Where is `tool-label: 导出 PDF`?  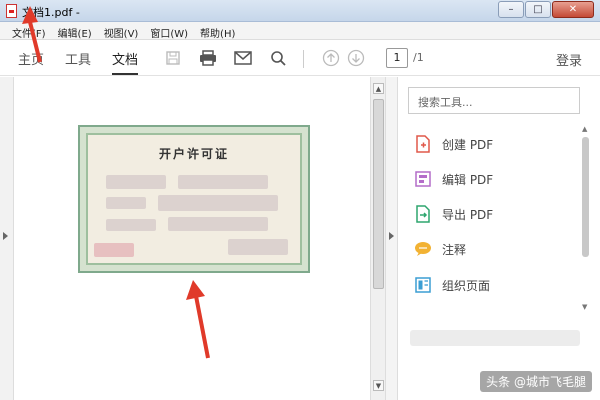
tool-label: 导出 PDF is located at coordinates (468, 214).